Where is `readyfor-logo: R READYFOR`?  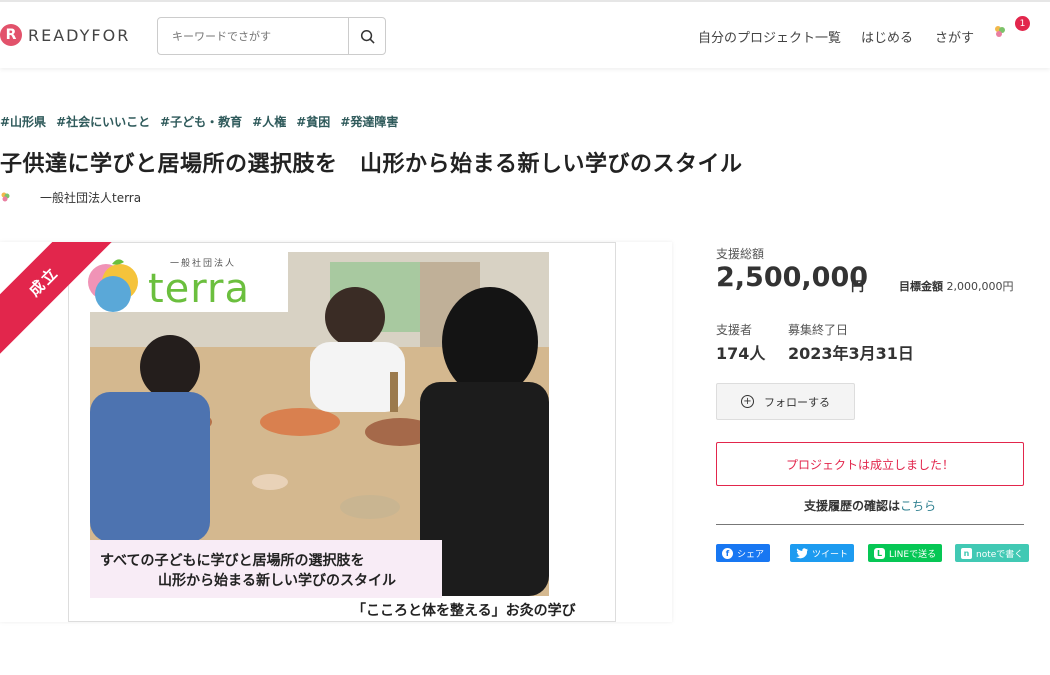
readyfor-logo: R READYFOR is located at coordinates (65, 35).